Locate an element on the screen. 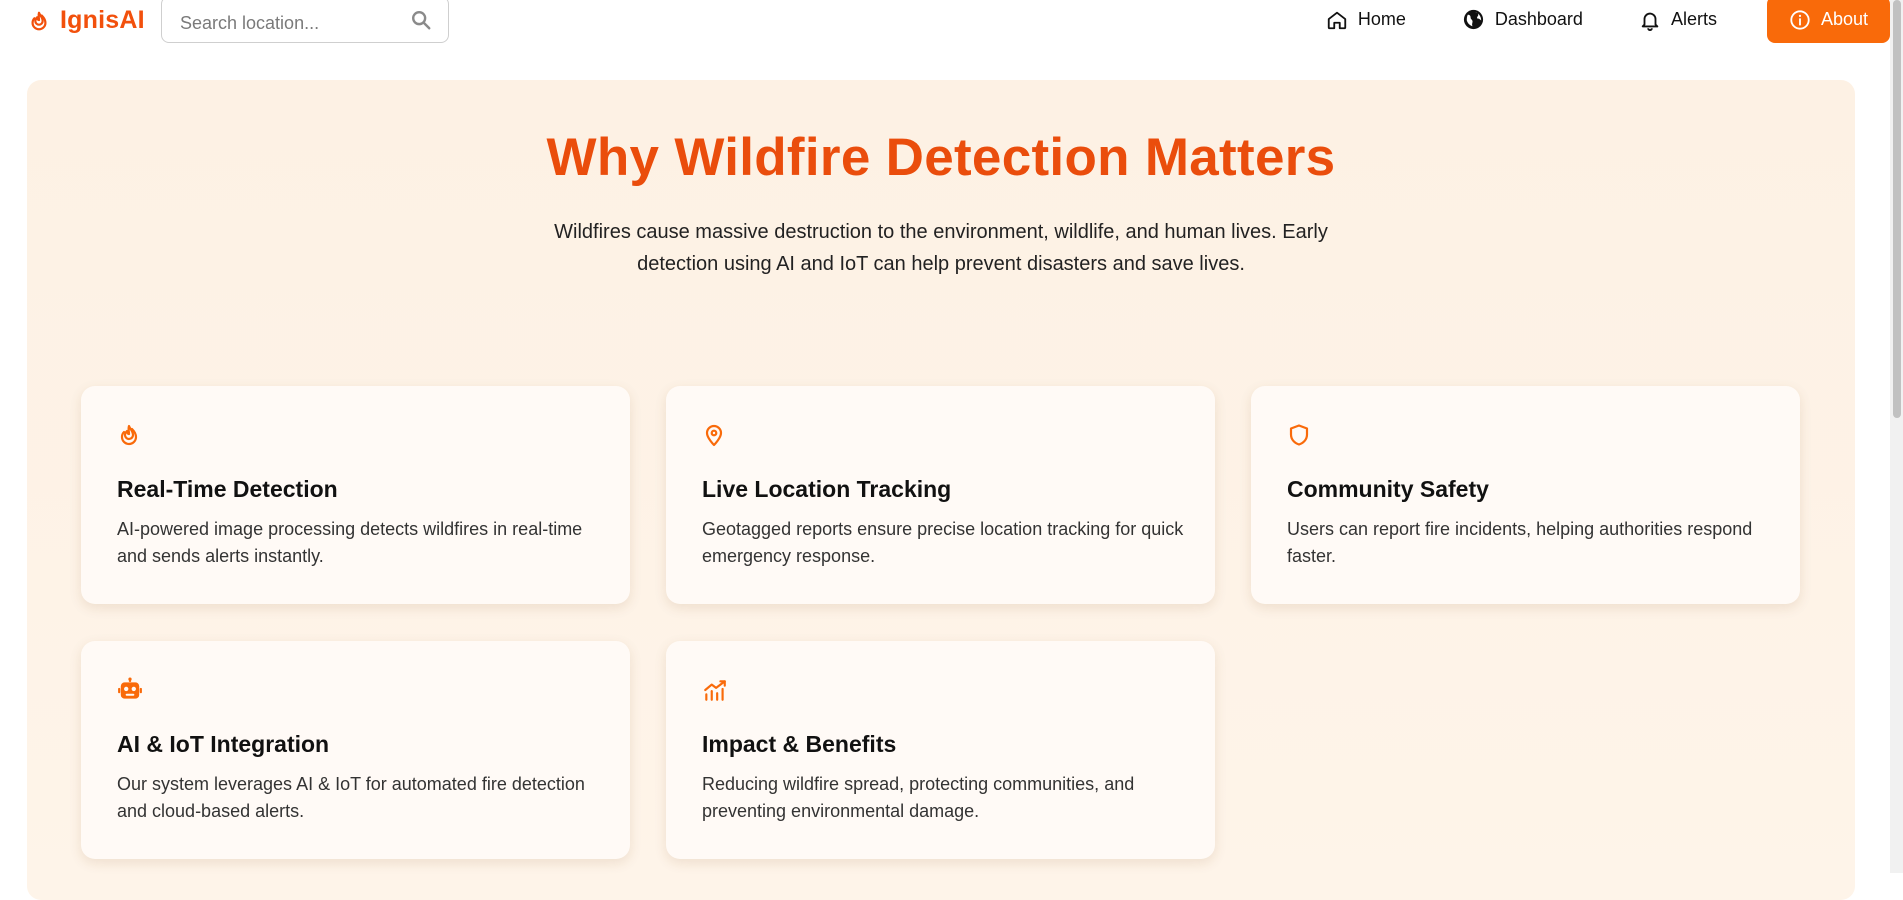  nav-item-label: About is located at coordinates (1844, 19).